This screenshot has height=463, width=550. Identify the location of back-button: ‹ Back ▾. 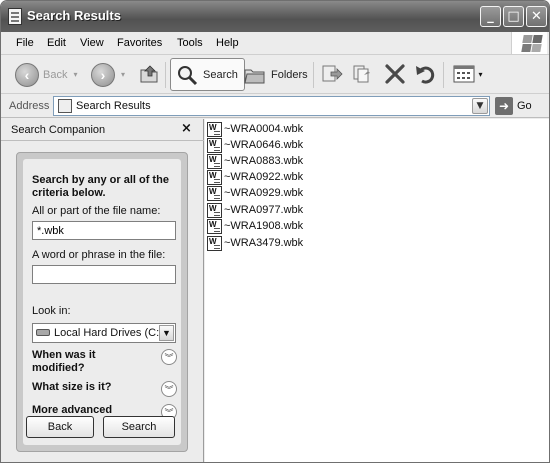
(46, 74).